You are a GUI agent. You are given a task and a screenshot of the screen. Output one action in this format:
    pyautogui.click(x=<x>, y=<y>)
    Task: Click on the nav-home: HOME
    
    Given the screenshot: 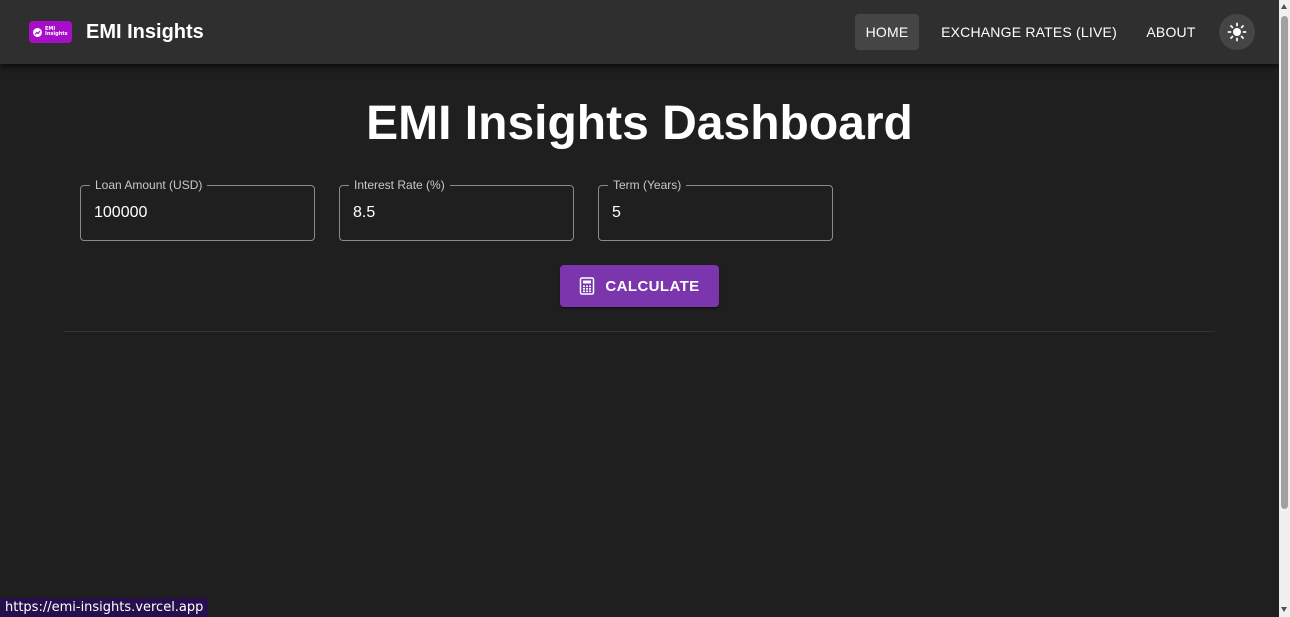 What is the action you would take?
    pyautogui.click(x=887, y=32)
    